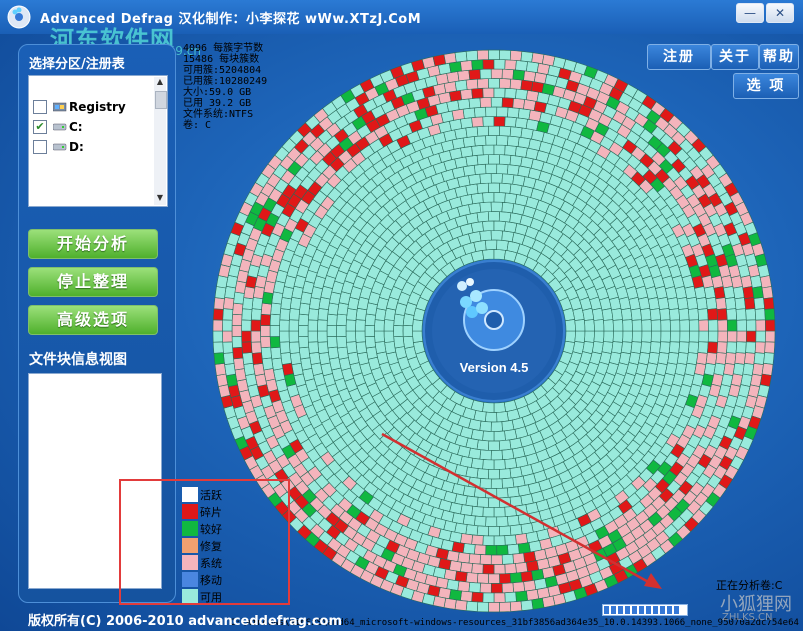  Describe the element at coordinates (217, 92) in the screenshot. I see `stat-size: 大小:59.0 GB` at that location.